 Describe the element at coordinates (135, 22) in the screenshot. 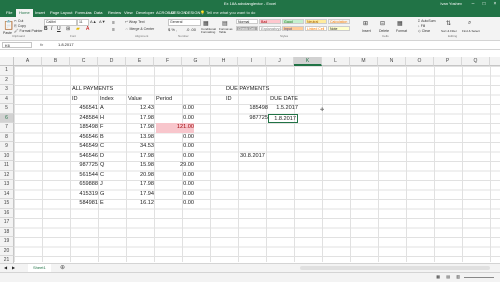

I see `wrap-text-button: ↵ Wrap Text` at that location.